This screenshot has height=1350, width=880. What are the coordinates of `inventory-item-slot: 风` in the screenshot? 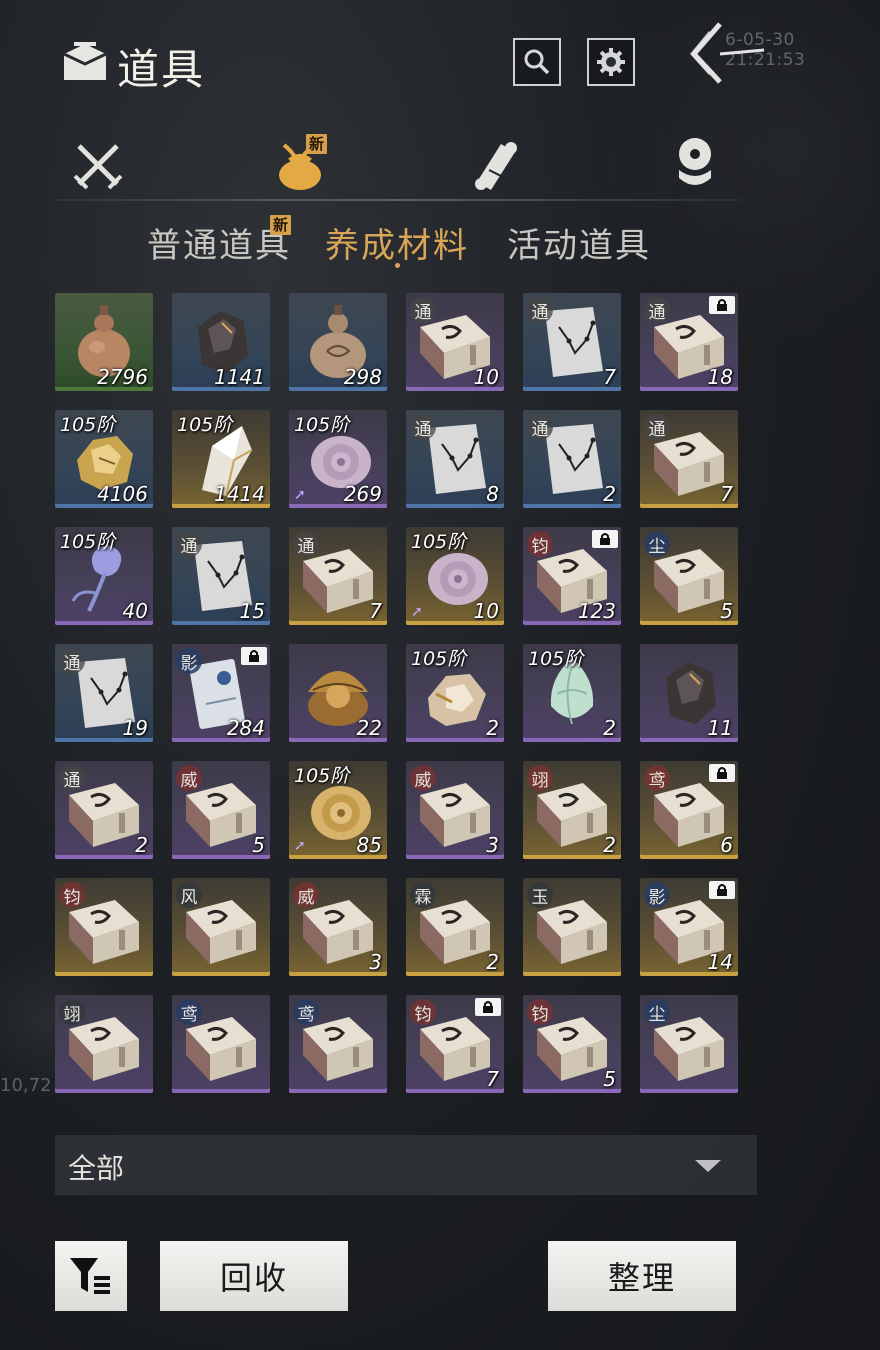 It's located at (221, 927).